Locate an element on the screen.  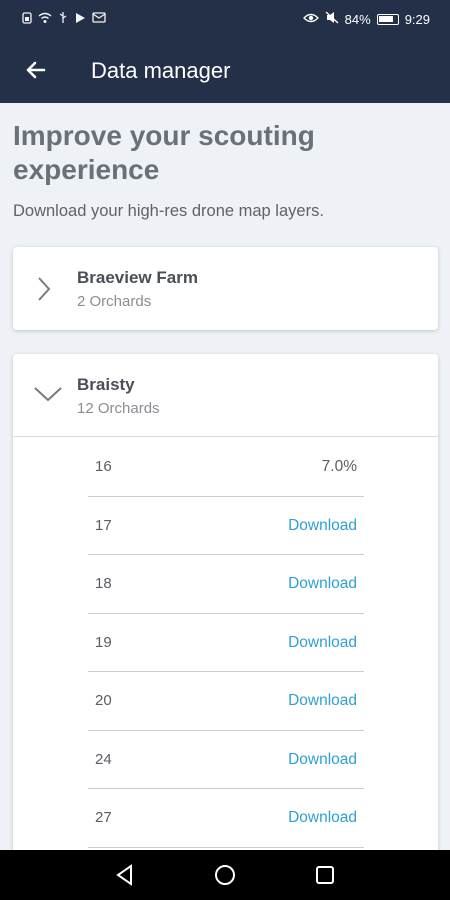
orchard-row: 19 Download is located at coordinates (226, 643).